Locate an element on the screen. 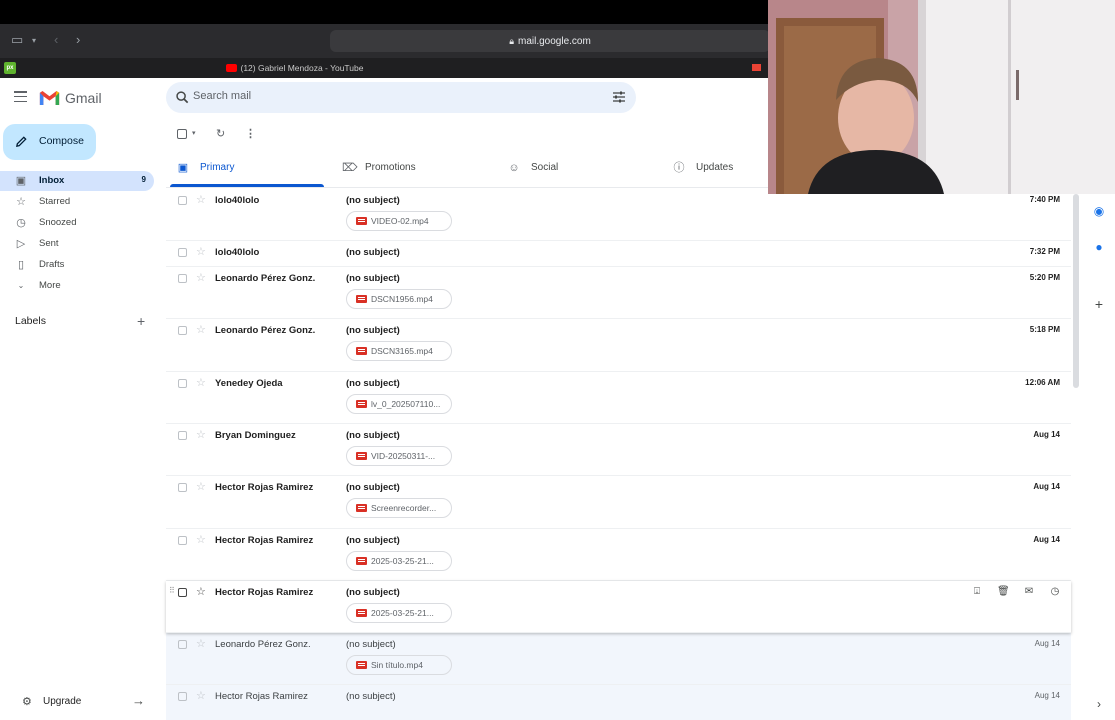  pinned-tab: px is located at coordinates (10, 68).